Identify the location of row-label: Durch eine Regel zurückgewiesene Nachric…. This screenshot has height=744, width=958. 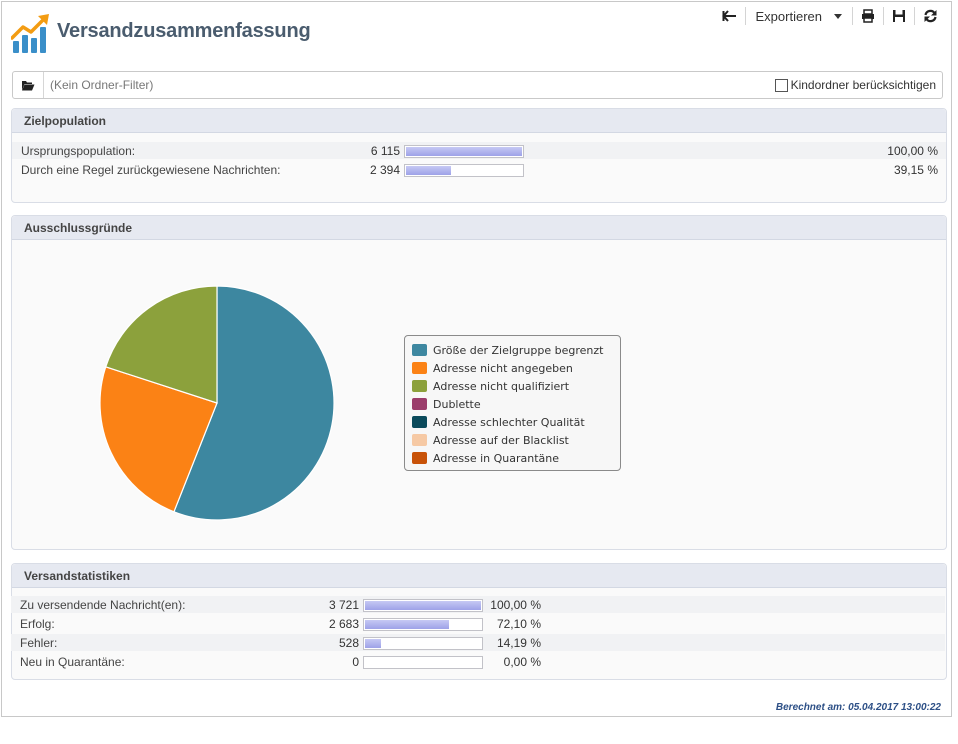
(151, 170).